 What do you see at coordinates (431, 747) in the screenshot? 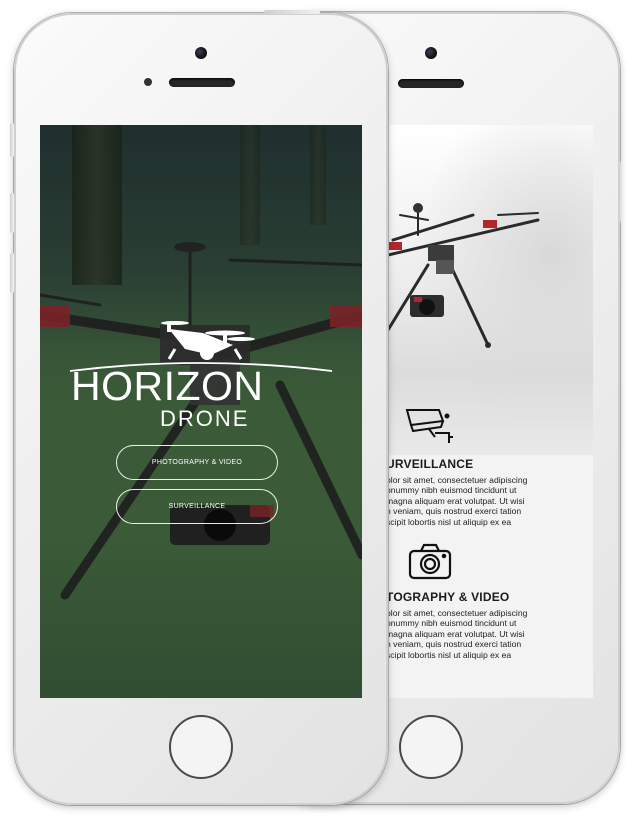
I see `home-button-back` at bounding box center [431, 747].